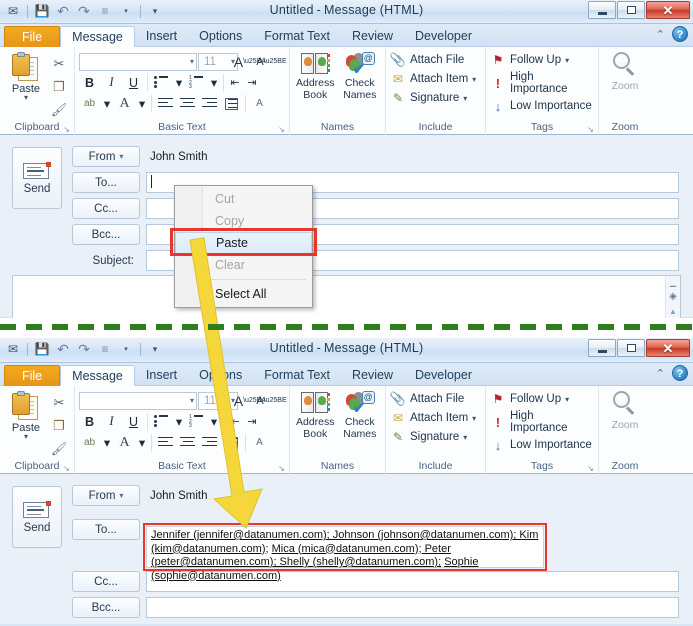  What do you see at coordinates (567, 399) in the screenshot?
I see `follow-up-dropdown-icon: ▾` at bounding box center [567, 399].